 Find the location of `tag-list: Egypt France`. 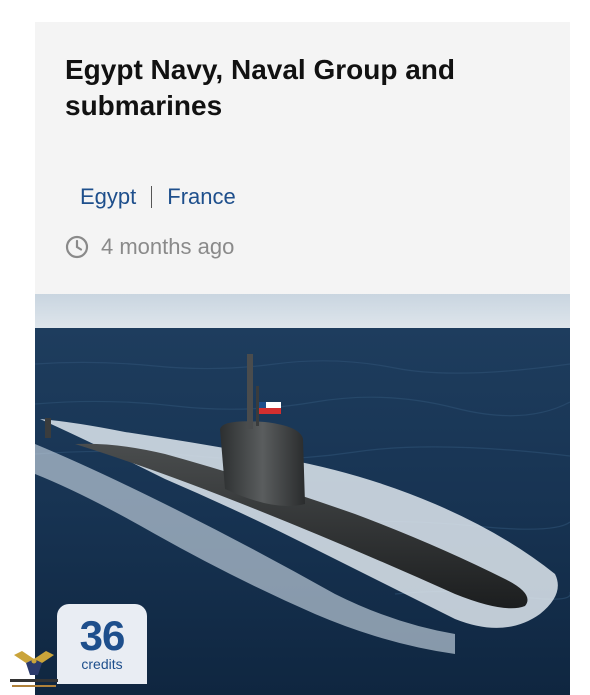

tag-list: Egypt France is located at coordinates (158, 197).